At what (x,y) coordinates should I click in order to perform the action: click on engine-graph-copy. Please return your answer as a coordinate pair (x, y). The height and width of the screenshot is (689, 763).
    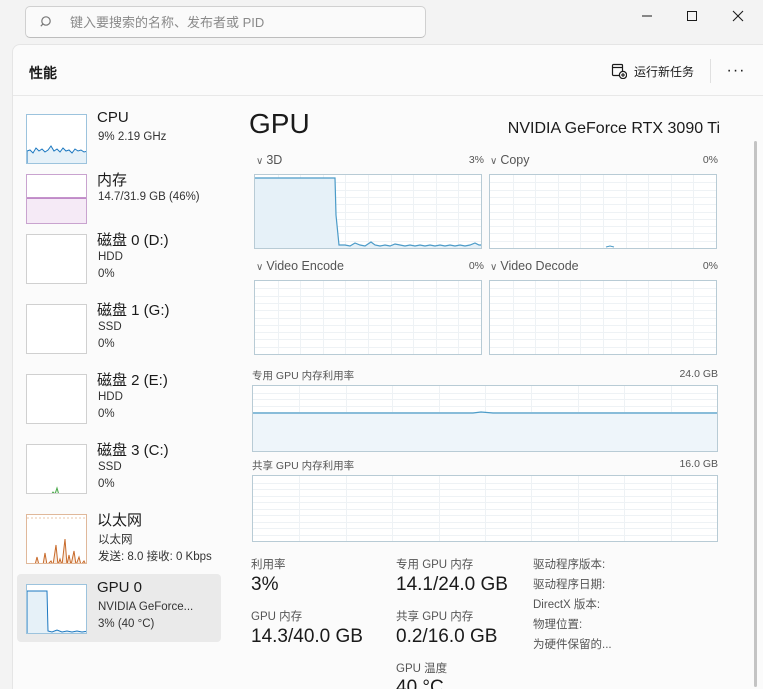
    Looking at the image, I should click on (603, 211).